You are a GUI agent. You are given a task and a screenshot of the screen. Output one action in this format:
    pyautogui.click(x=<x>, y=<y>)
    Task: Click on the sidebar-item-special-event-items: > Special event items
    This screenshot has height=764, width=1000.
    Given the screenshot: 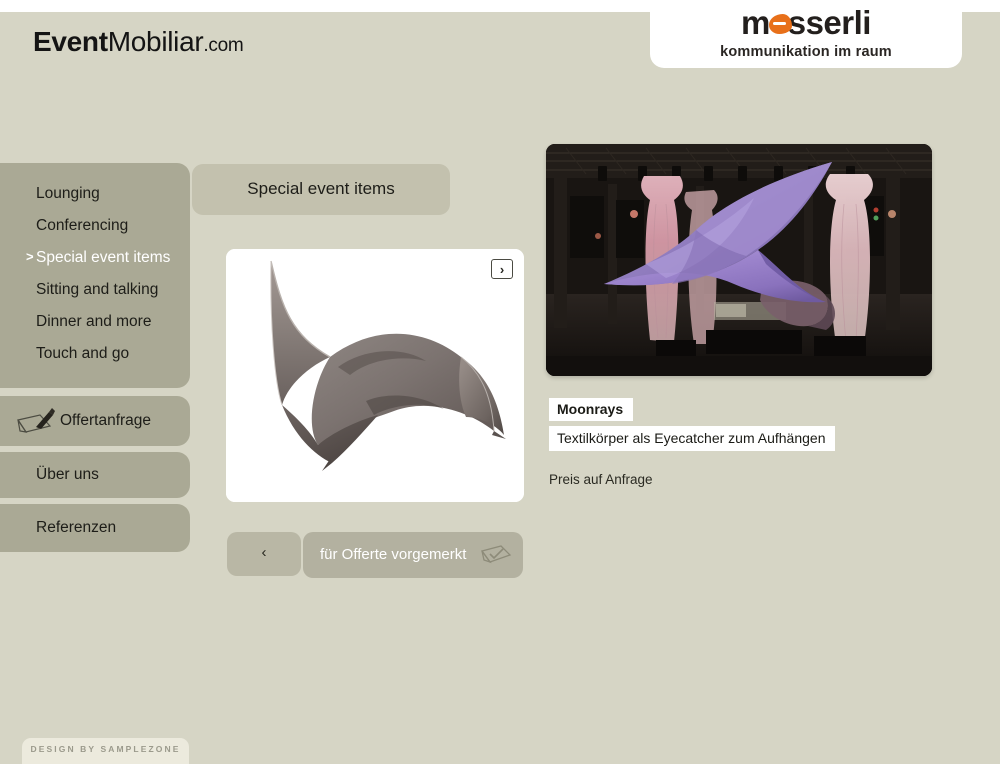 What is the action you would take?
    pyautogui.click(x=98, y=258)
    